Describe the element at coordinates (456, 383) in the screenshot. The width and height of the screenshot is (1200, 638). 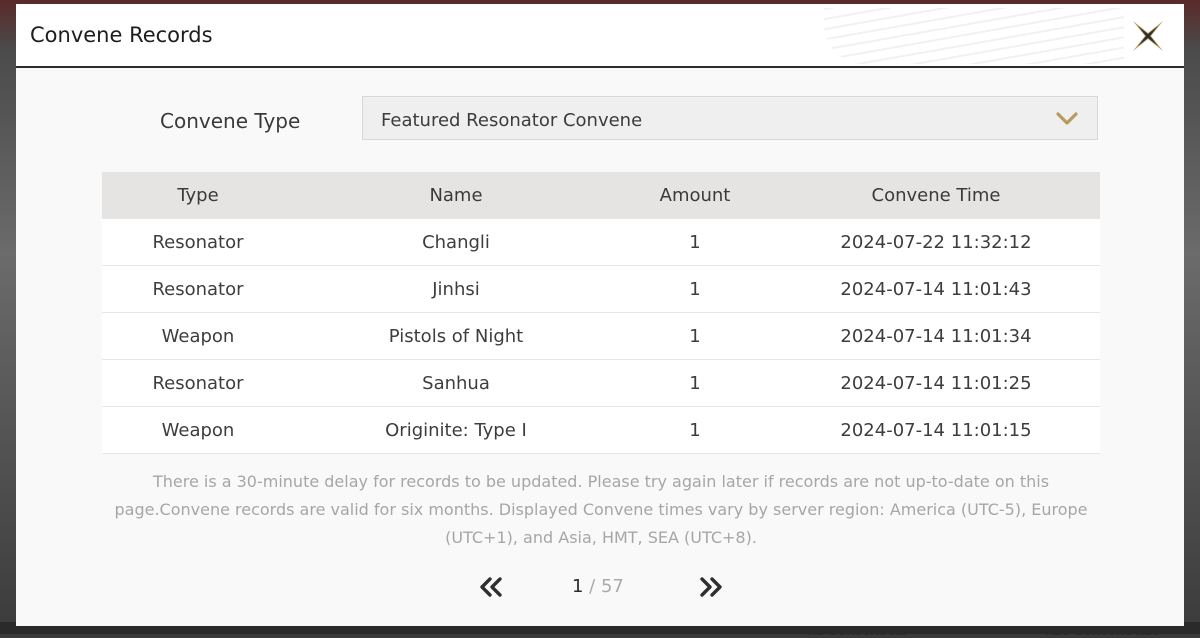
I see `row-name: Sanhua` at that location.